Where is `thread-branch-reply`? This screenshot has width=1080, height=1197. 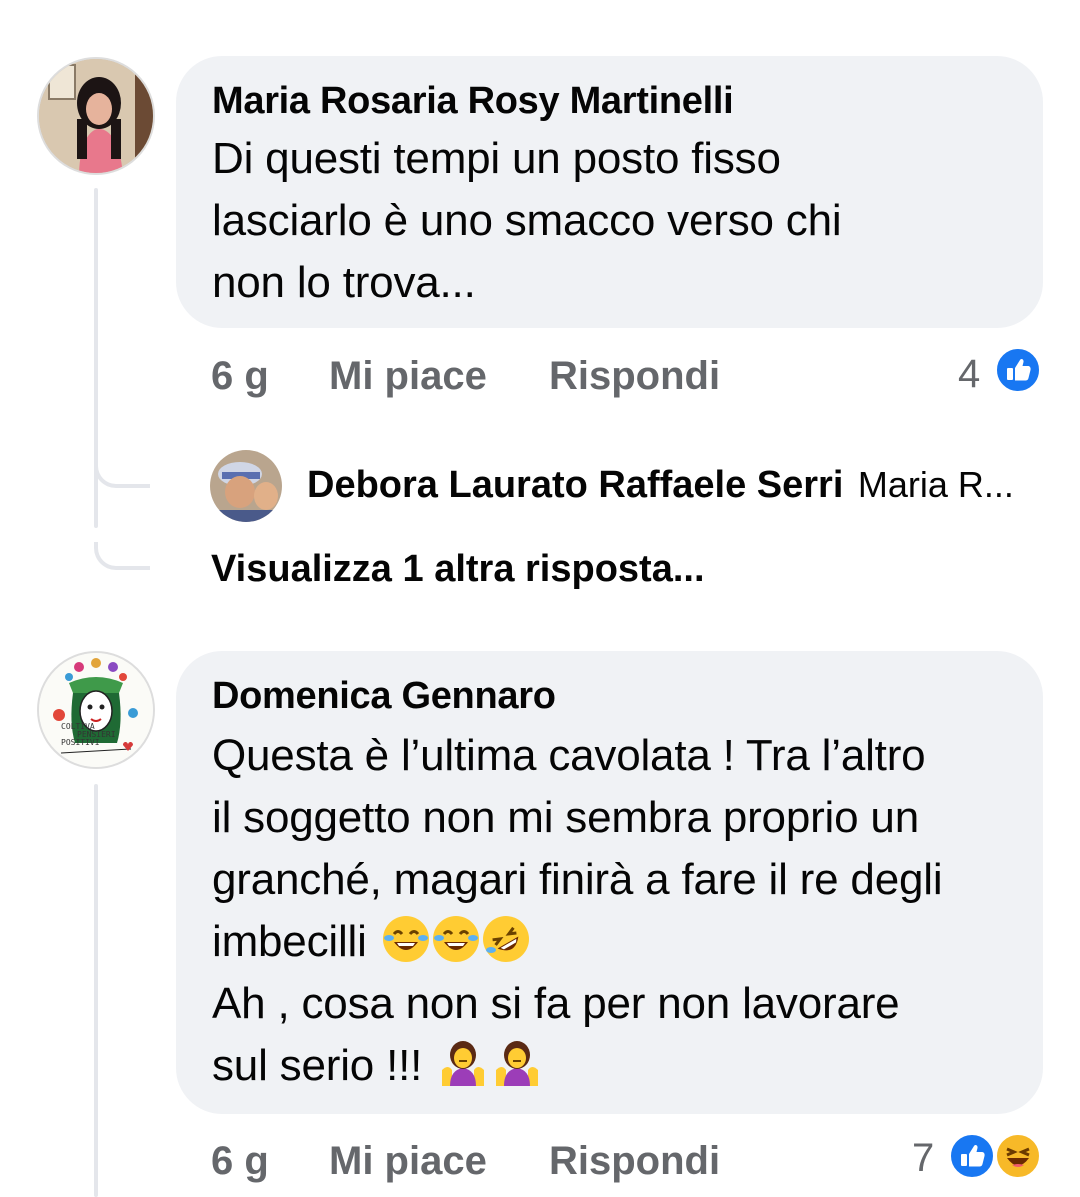 thread-branch-reply is located at coordinates (122, 474).